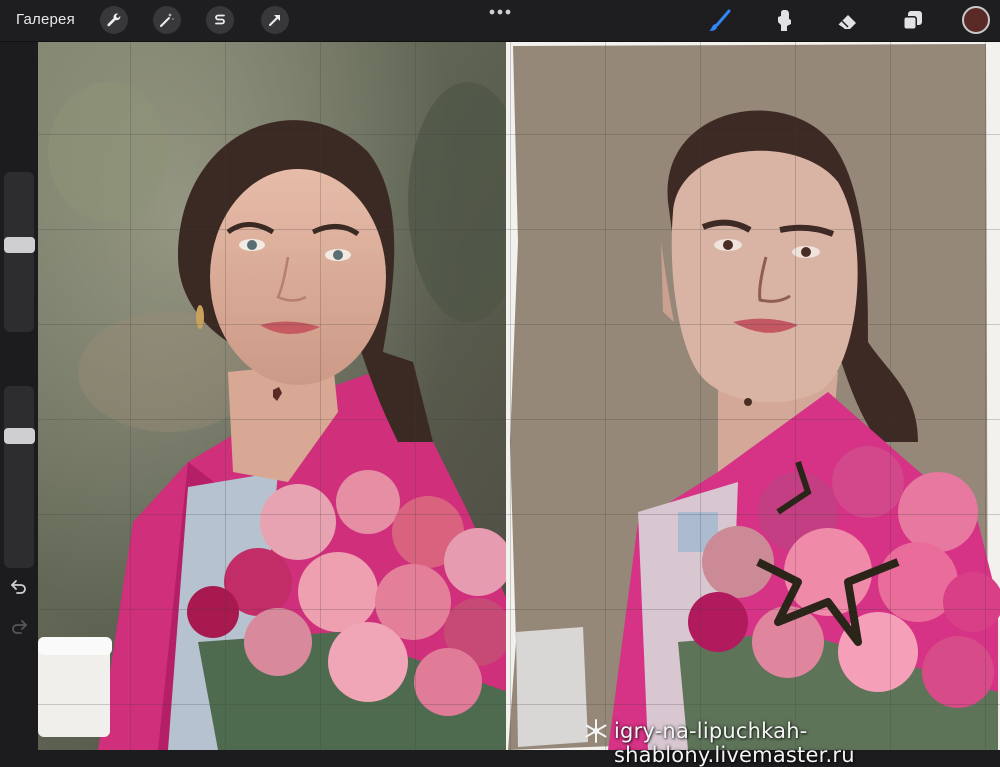 The image size is (1000, 767). I want to click on layers-icon, so click(912, 21).